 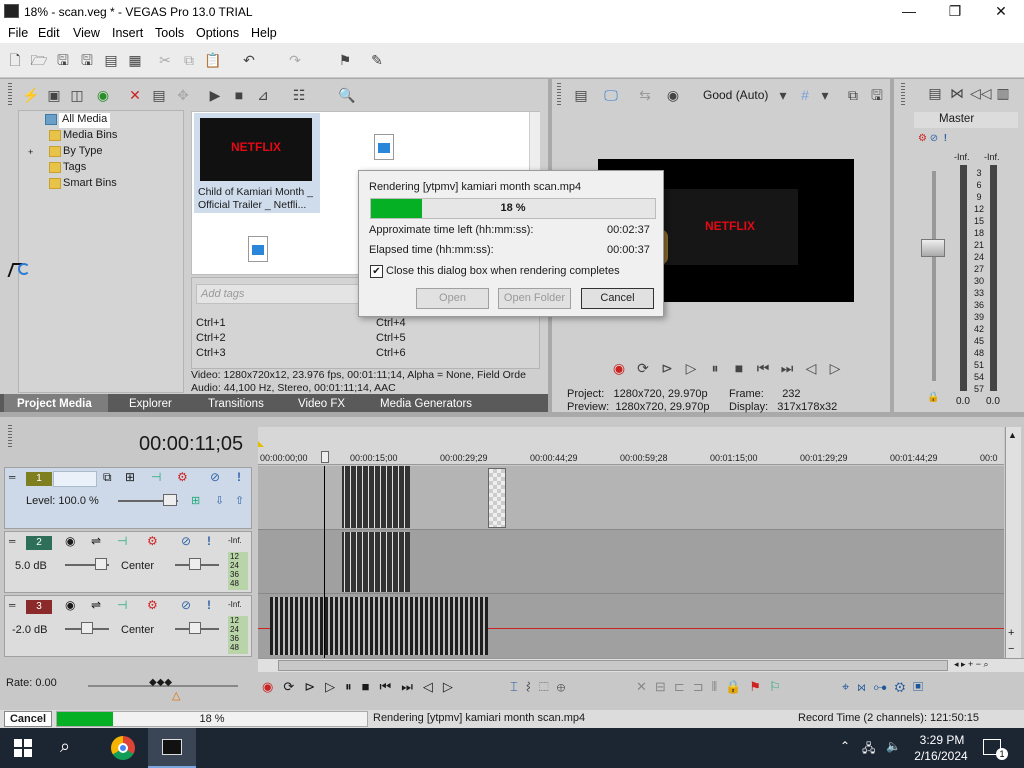 I want to click on tl-pause-icon: ⏸, so click(x=353, y=686).